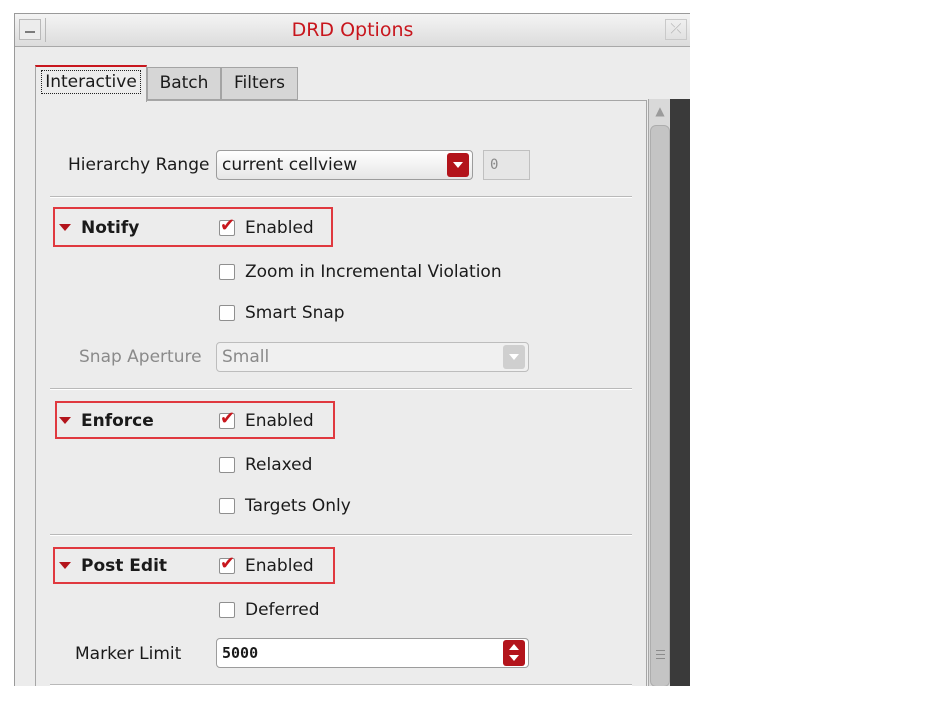 The image size is (928, 707). I want to click on hierarchy-range-label: Hierarchy Range, so click(139, 165).